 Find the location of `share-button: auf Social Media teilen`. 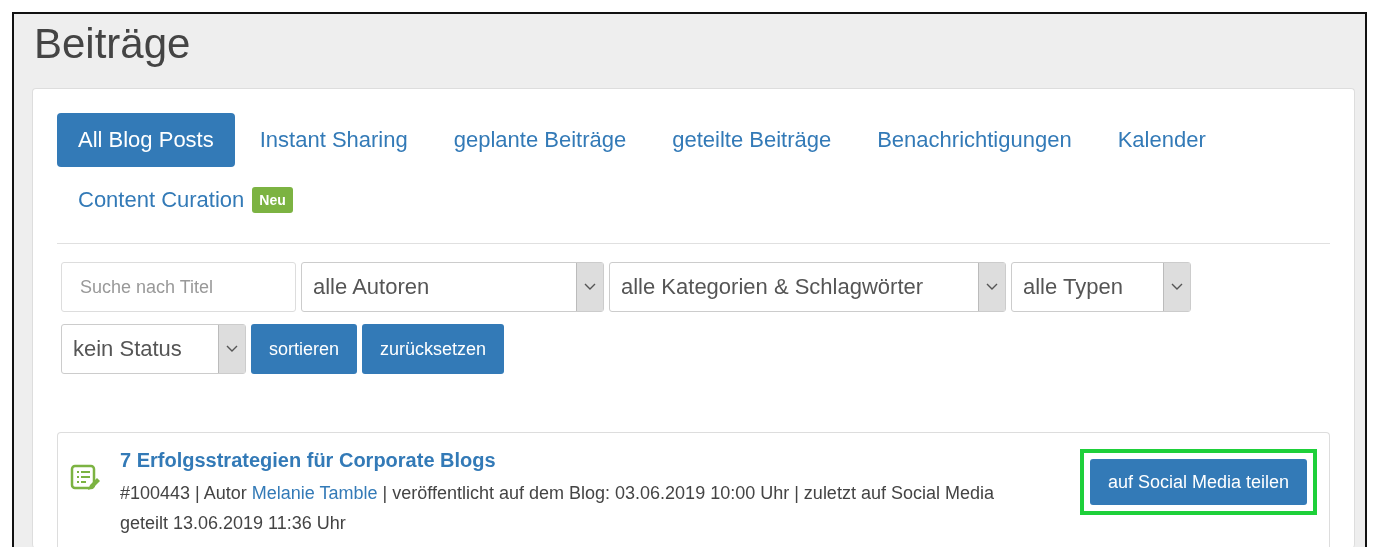

share-button: auf Social Media teilen is located at coordinates (1198, 482).